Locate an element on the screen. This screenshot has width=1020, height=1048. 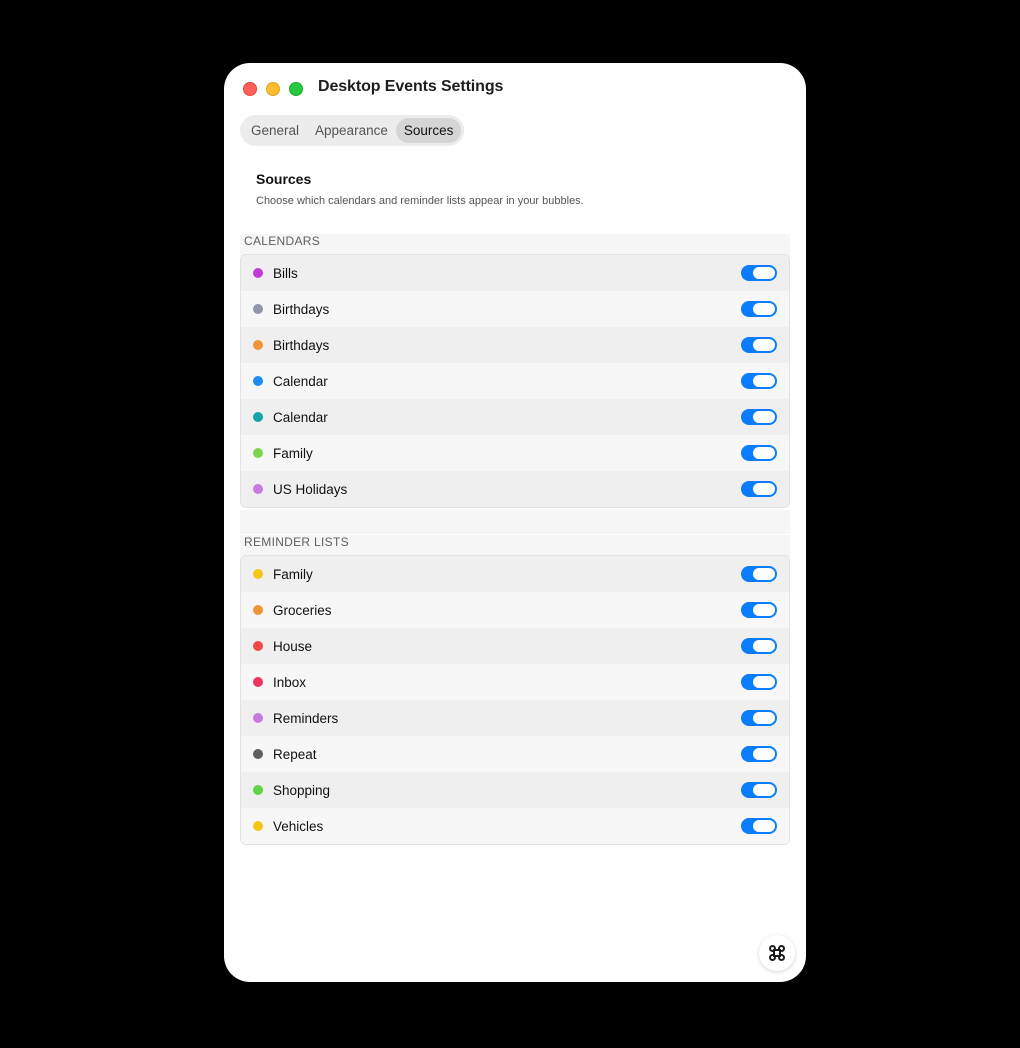
command-menu-button is located at coordinates (777, 953).